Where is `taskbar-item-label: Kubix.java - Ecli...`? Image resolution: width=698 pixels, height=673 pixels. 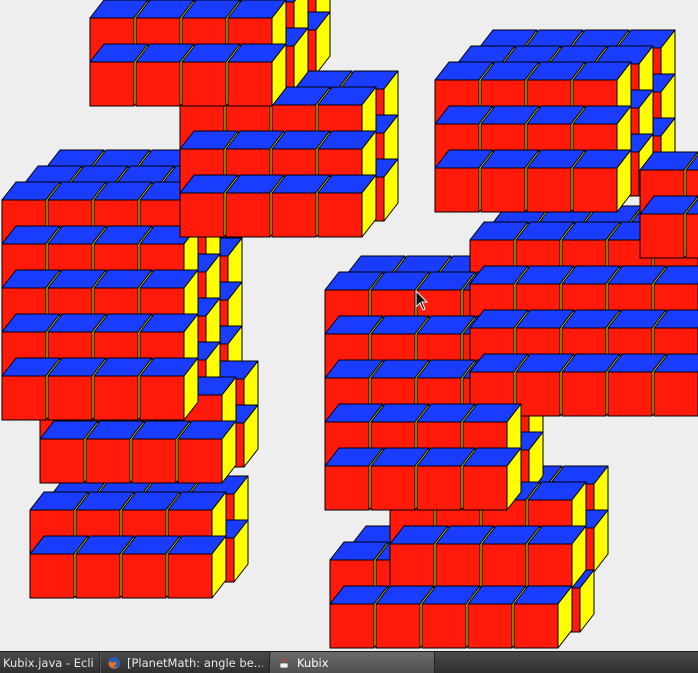 taskbar-item-label: Kubix.java - Ecli... is located at coordinates (48, 662).